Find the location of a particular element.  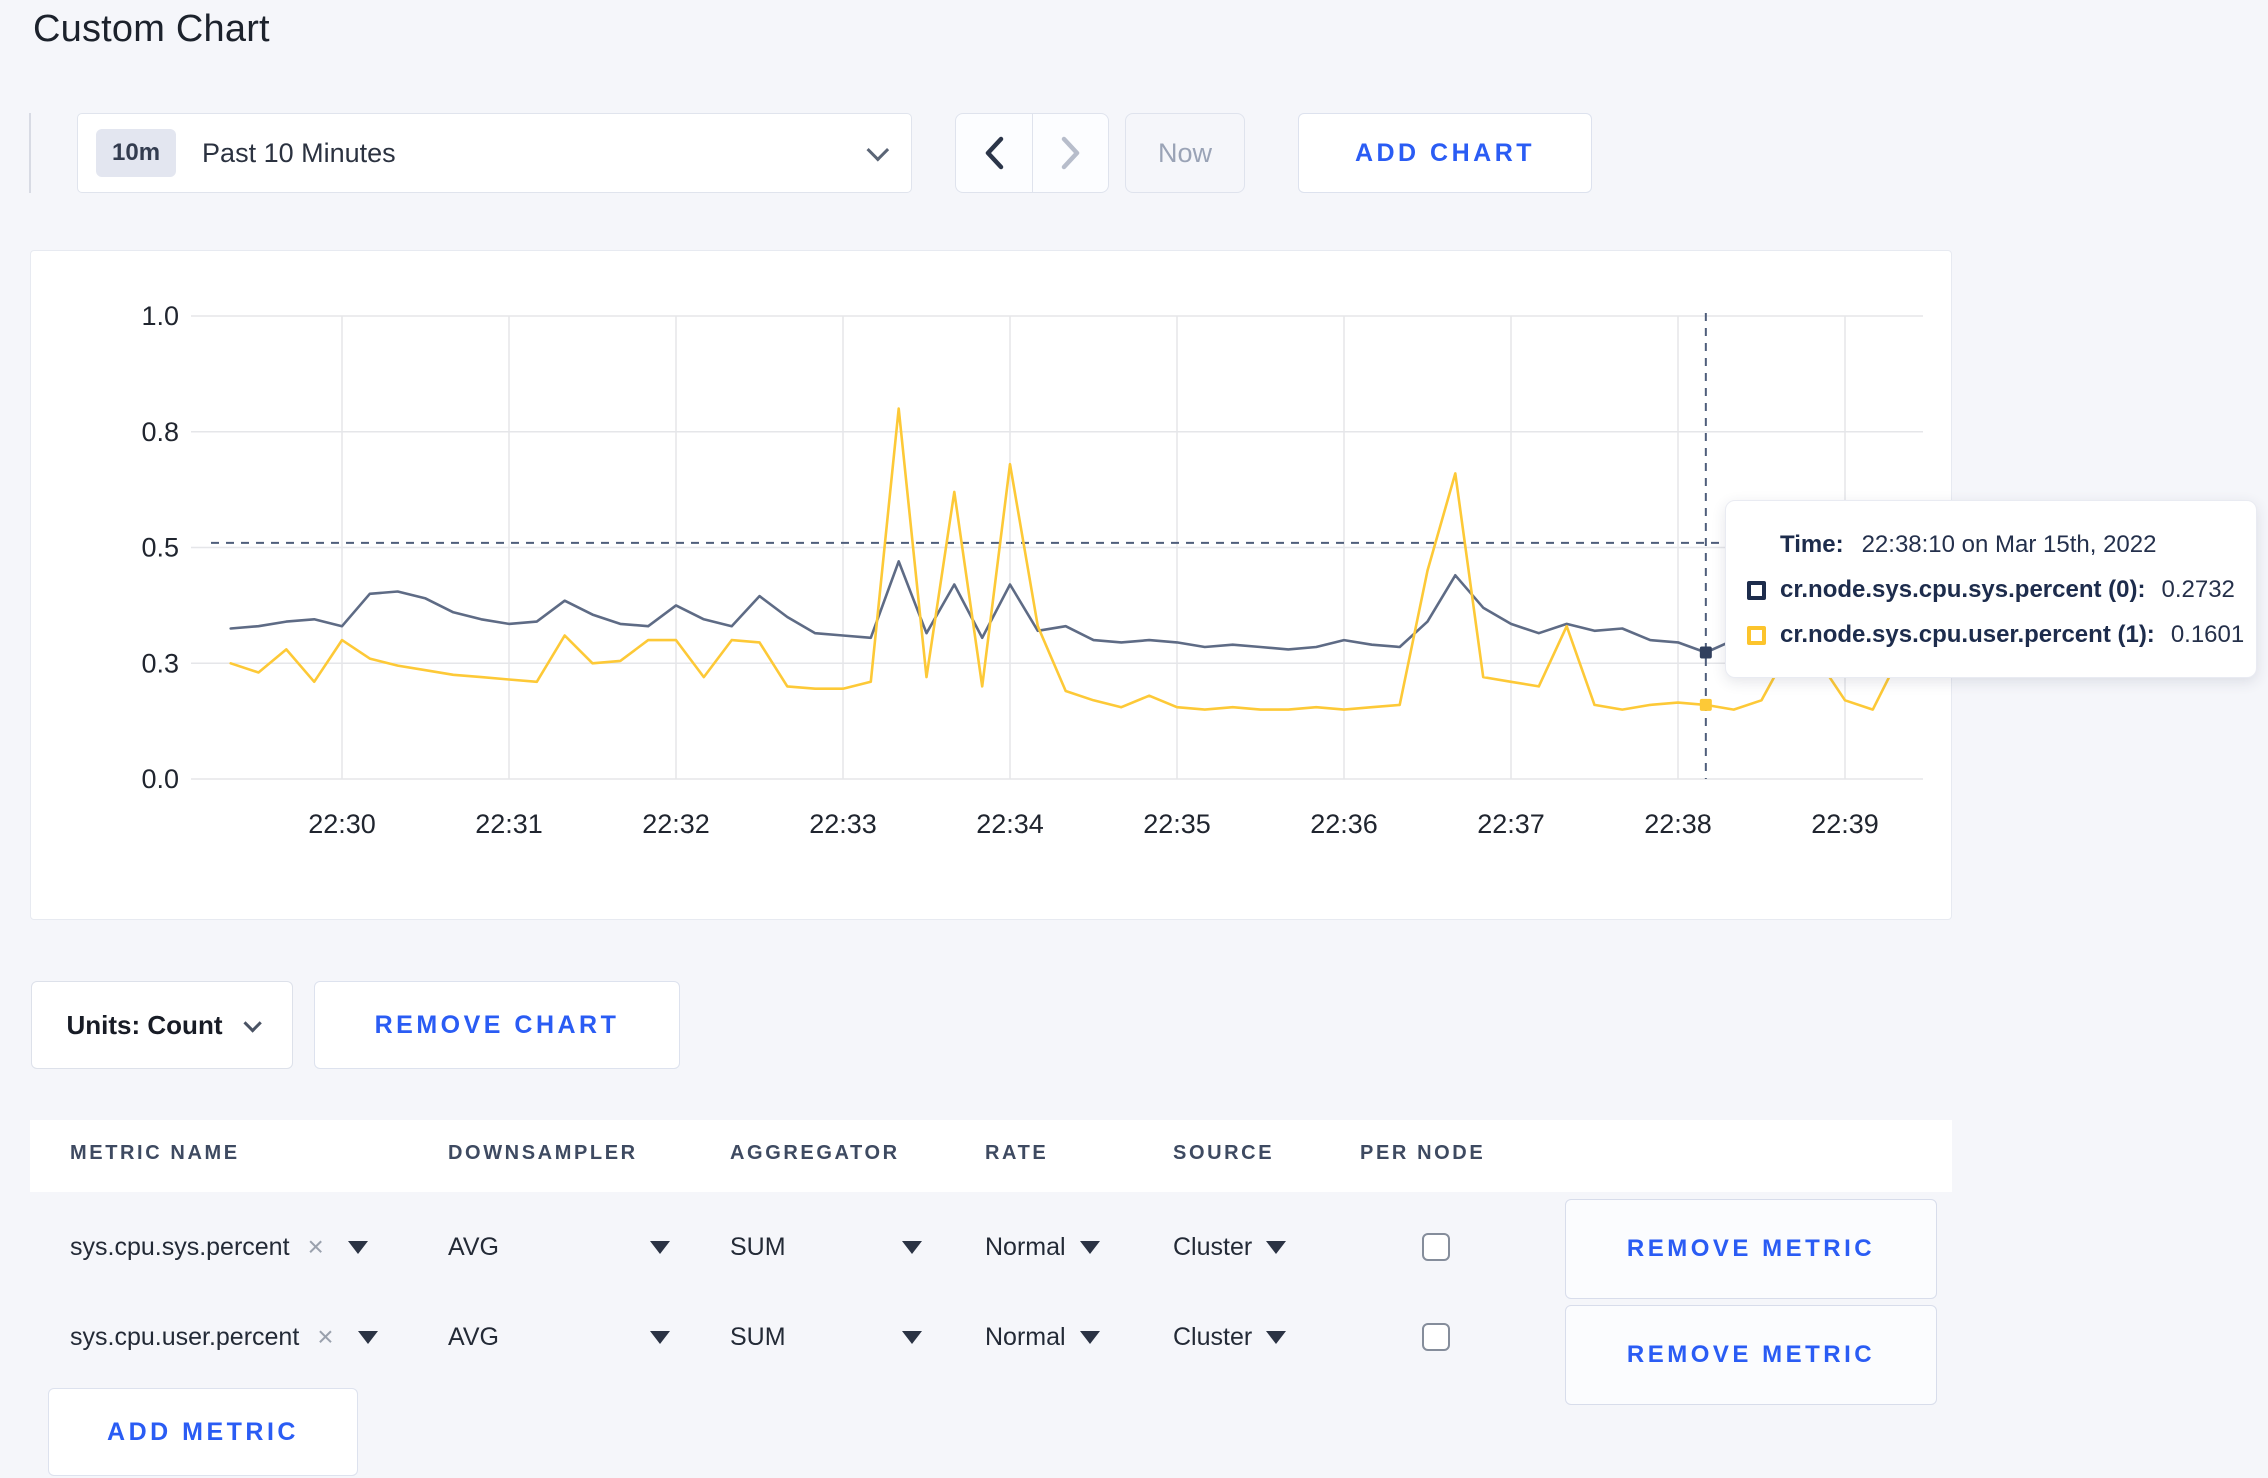

chevron-right-icon is located at coordinates (1071, 153).